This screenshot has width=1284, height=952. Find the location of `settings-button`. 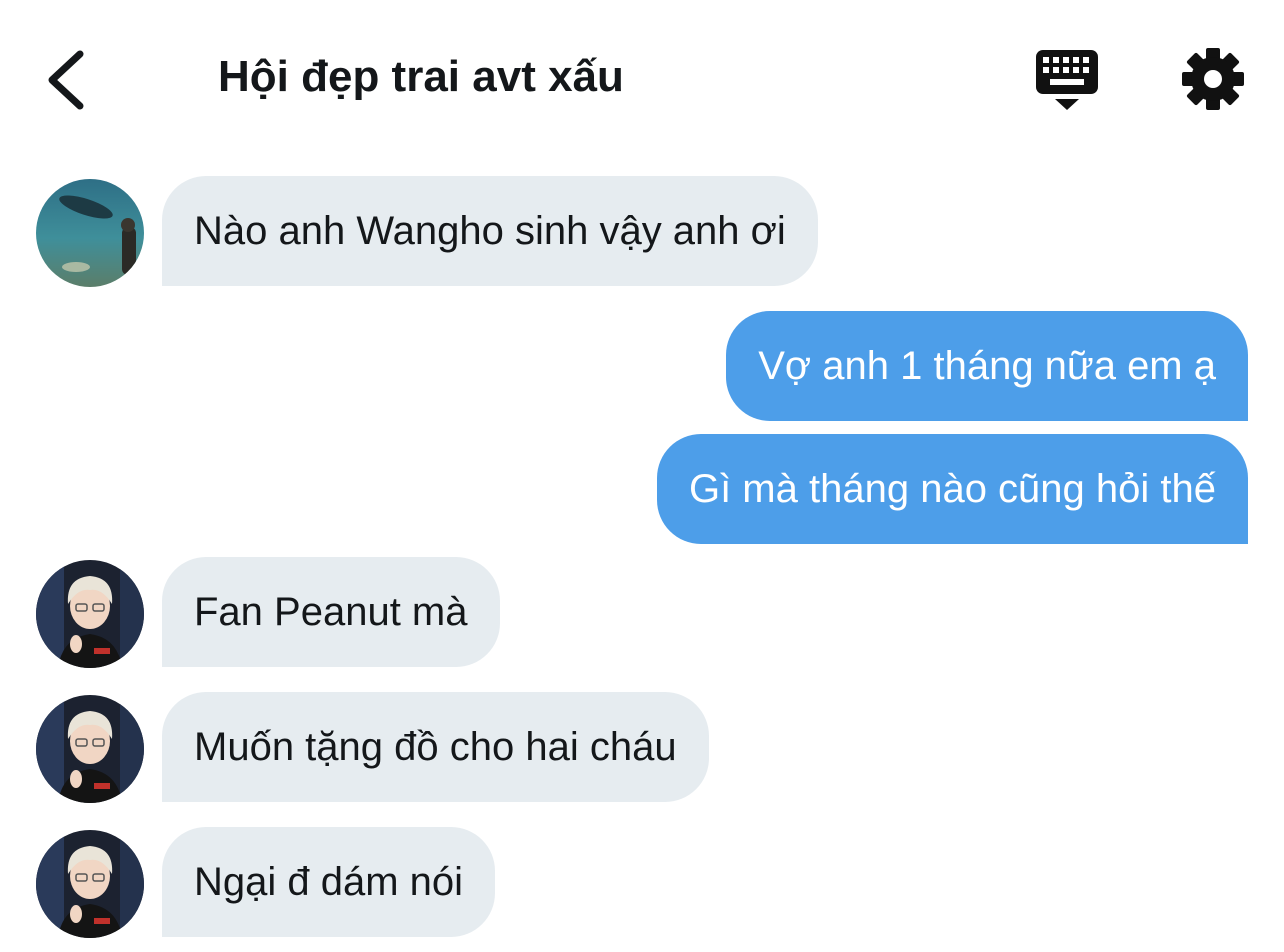

settings-button is located at coordinates (1213, 79).